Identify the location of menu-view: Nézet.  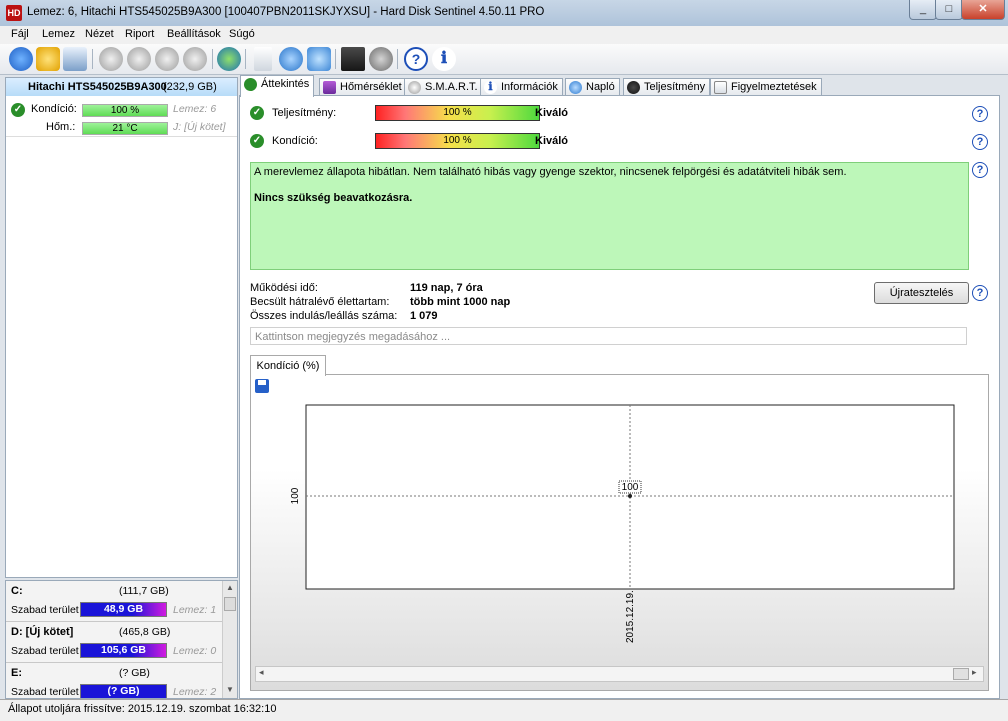
(99, 34).